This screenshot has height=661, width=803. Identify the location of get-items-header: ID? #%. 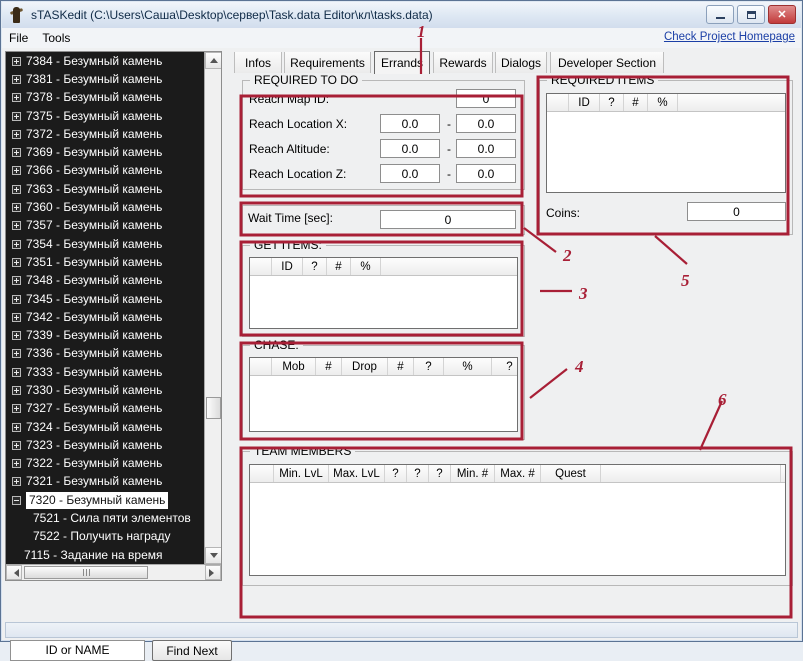
(383, 267).